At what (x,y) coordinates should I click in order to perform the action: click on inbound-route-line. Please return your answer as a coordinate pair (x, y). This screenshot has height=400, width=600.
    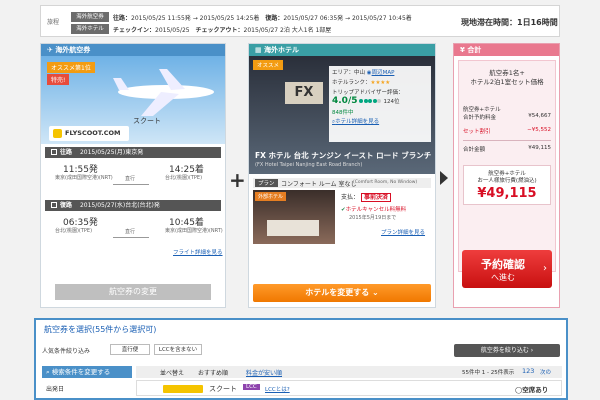
    Looking at the image, I should click on (131, 237).